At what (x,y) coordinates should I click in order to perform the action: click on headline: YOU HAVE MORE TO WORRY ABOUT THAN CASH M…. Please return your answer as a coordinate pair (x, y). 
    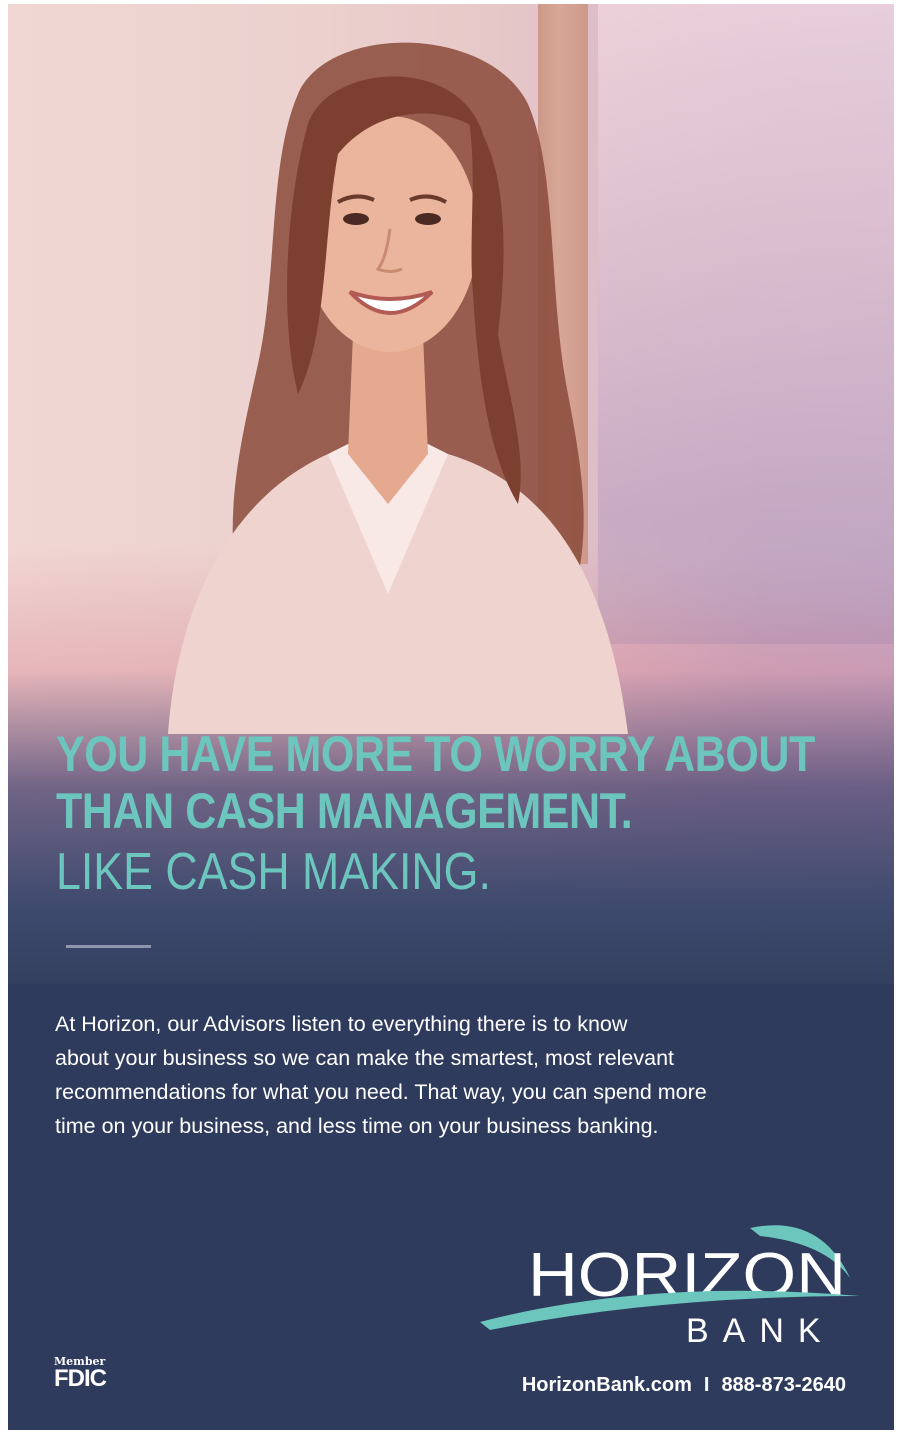
    Looking at the image, I should click on (466, 815).